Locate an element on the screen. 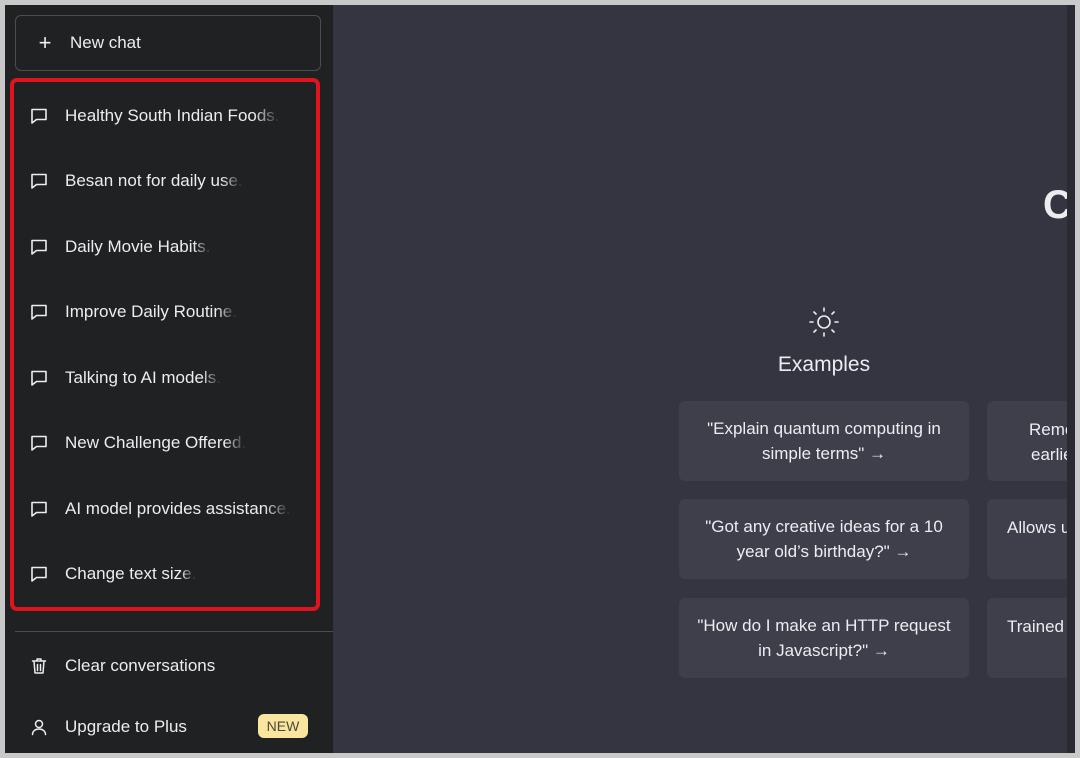  examples-column-header: Examples is located at coordinates (824, 341).